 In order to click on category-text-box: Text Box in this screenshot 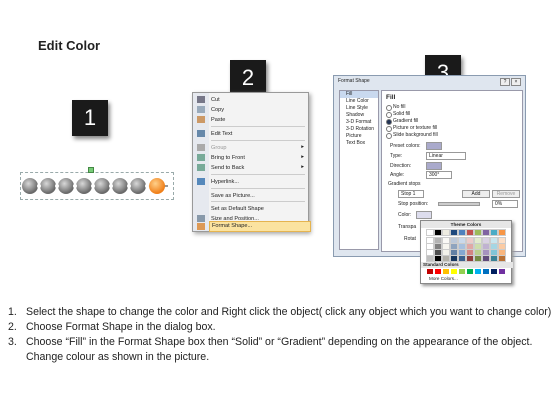, I will do `click(359, 143)`.